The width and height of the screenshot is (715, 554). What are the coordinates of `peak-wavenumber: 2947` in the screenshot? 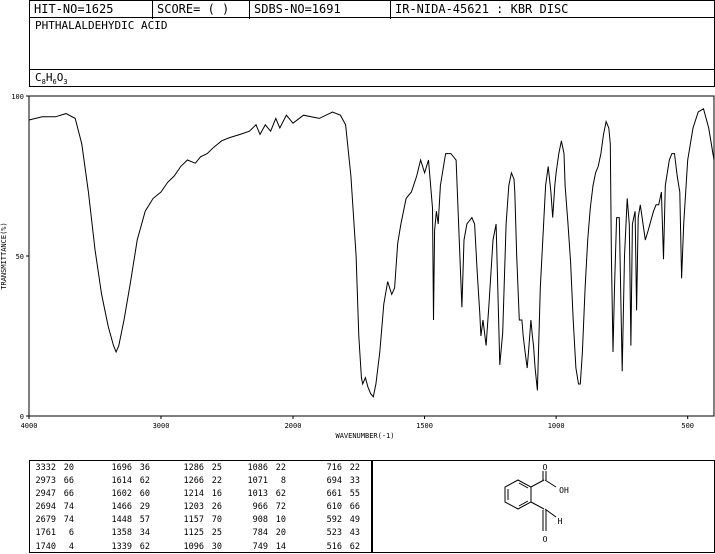 It's located at (45, 494).